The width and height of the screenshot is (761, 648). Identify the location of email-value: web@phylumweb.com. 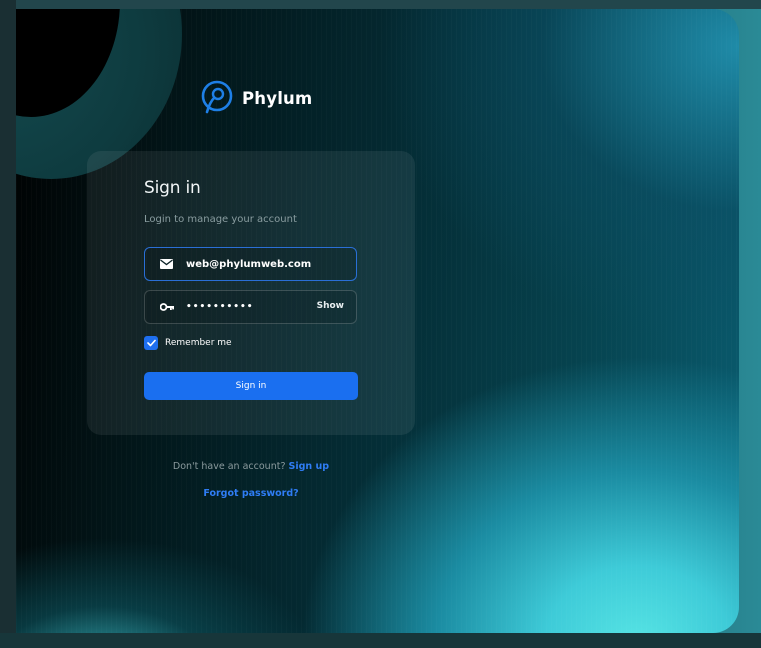
(249, 264).